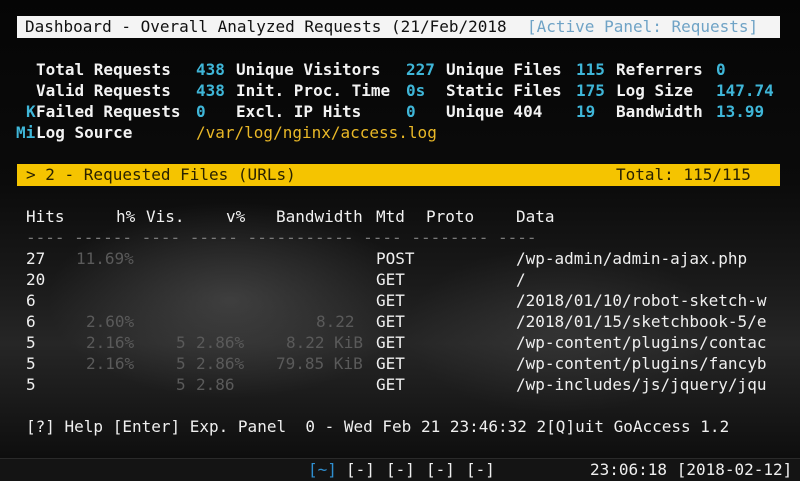 This screenshot has width=800, height=481. Describe the element at coordinates (36, 279) in the screenshot. I see `cell-hits: 20` at that location.